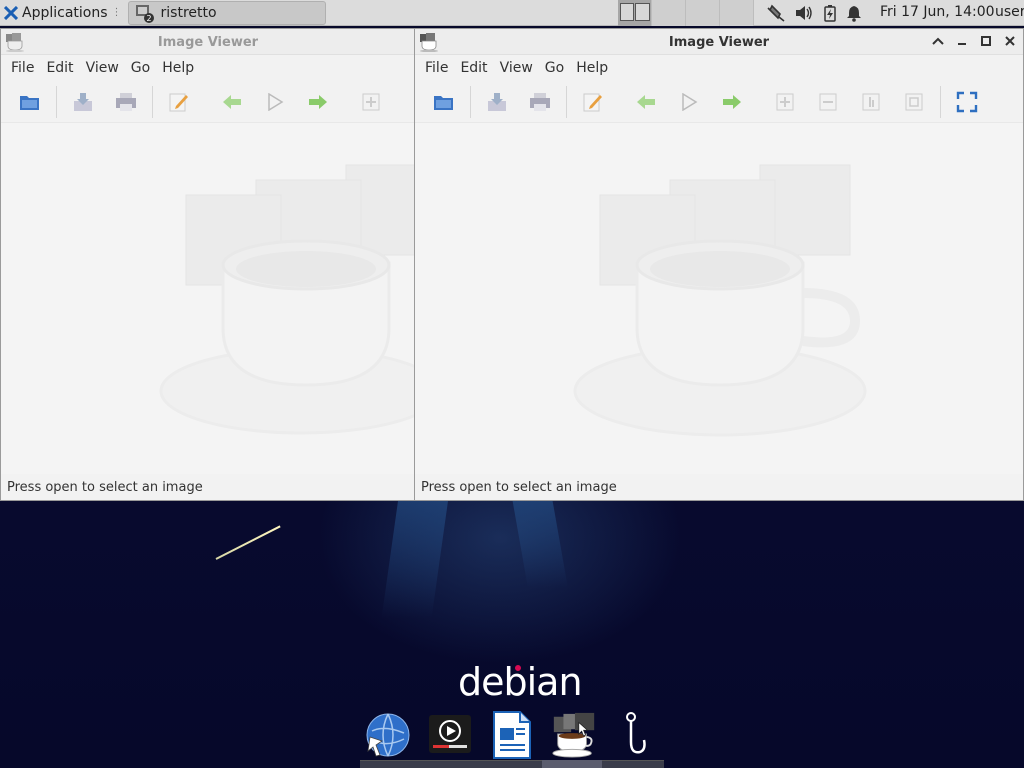 This screenshot has height=768, width=1024. I want to click on battery-icon, so click(830, 13).